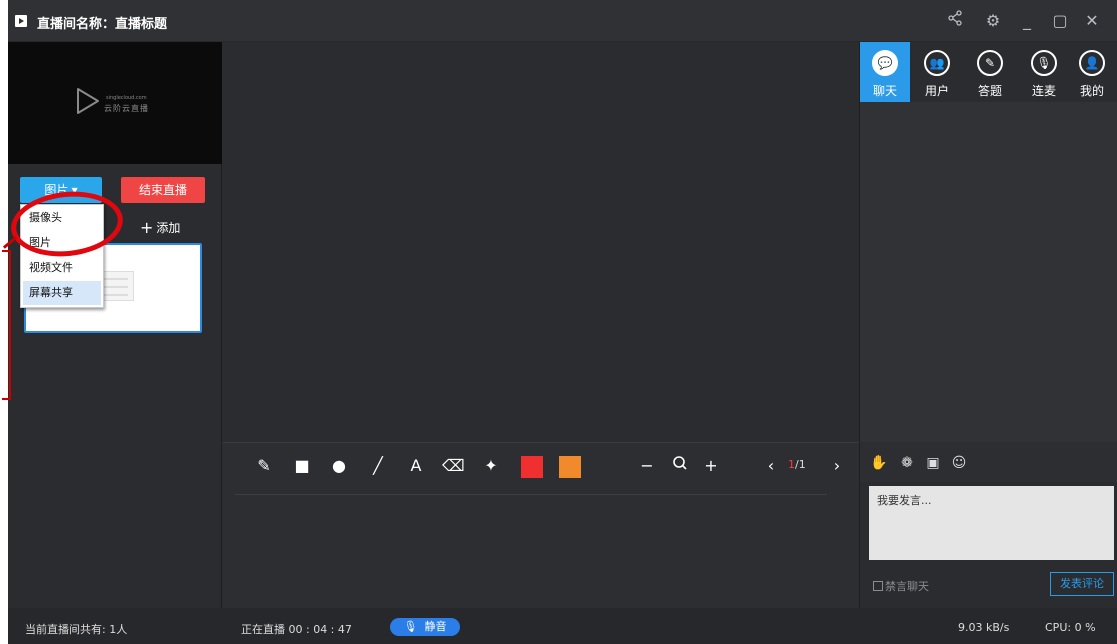  What do you see at coordinates (76, 629) in the screenshot?
I see `viewer-count: 当前直播间共有: 1人` at bounding box center [76, 629].